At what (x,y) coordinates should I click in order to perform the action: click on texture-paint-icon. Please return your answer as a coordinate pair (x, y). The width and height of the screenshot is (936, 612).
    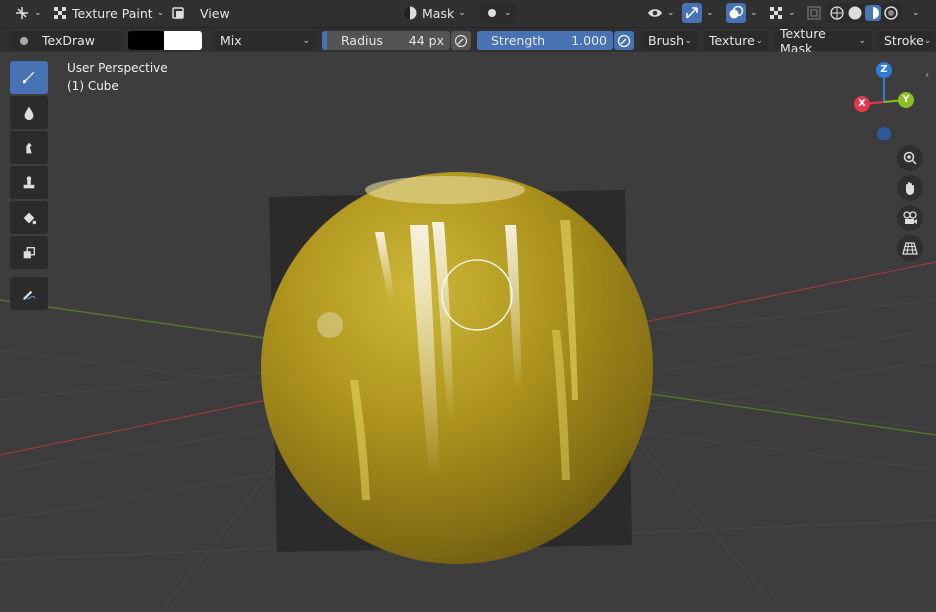
    Looking at the image, I should click on (60, 13).